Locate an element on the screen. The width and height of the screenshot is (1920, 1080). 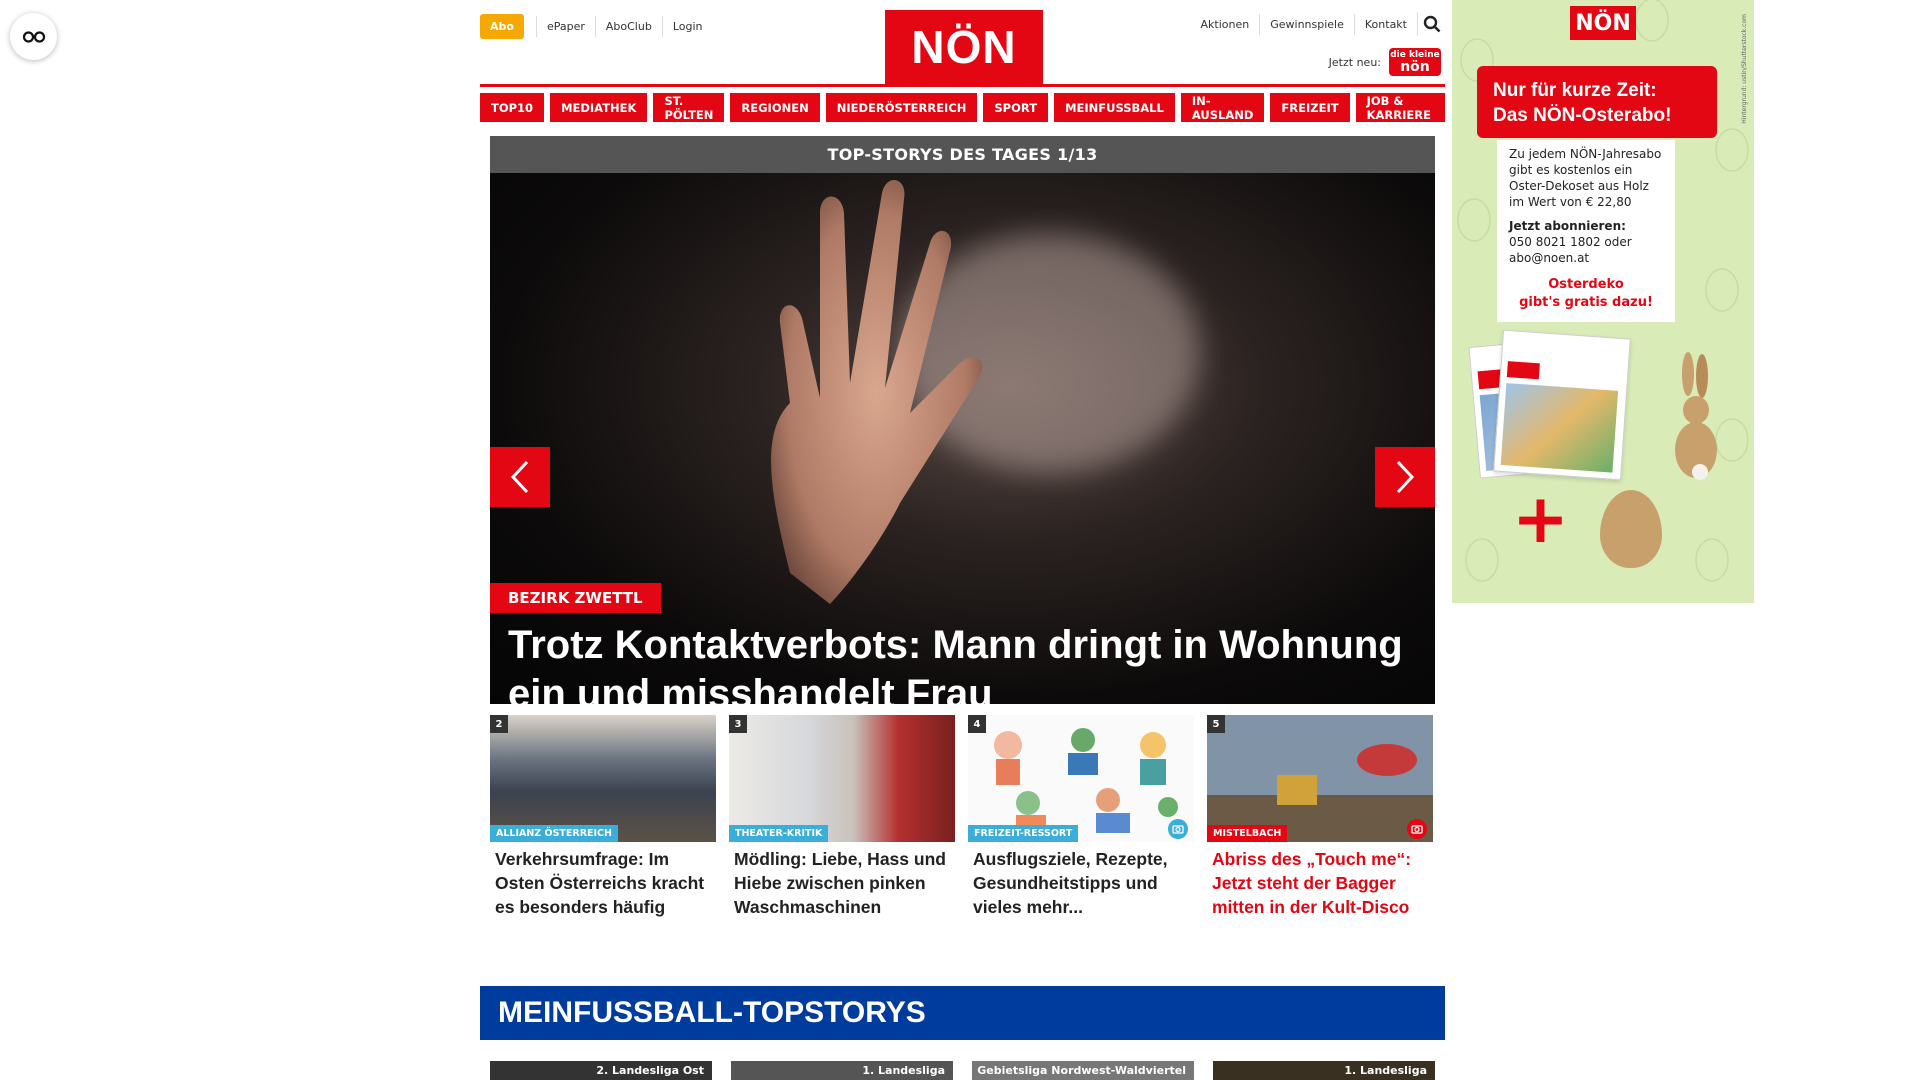
league-label: 2. Landesliga Ost is located at coordinates (650, 1070).